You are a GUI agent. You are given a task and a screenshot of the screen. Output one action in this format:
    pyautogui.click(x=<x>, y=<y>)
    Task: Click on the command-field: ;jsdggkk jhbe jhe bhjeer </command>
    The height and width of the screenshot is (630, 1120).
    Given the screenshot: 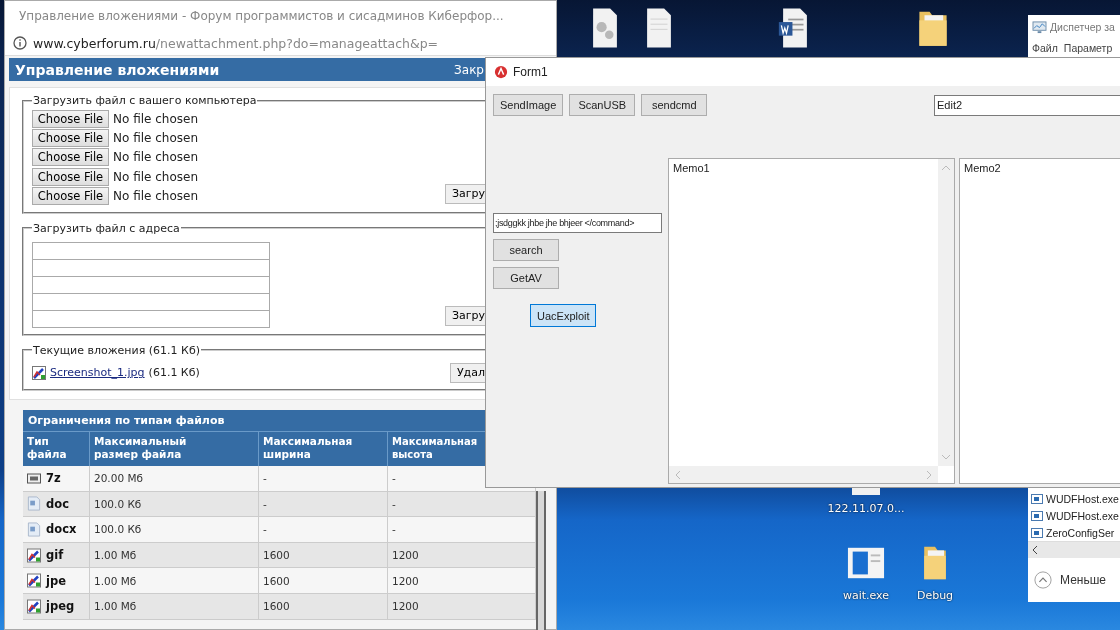 What is the action you would take?
    pyautogui.click(x=577, y=223)
    